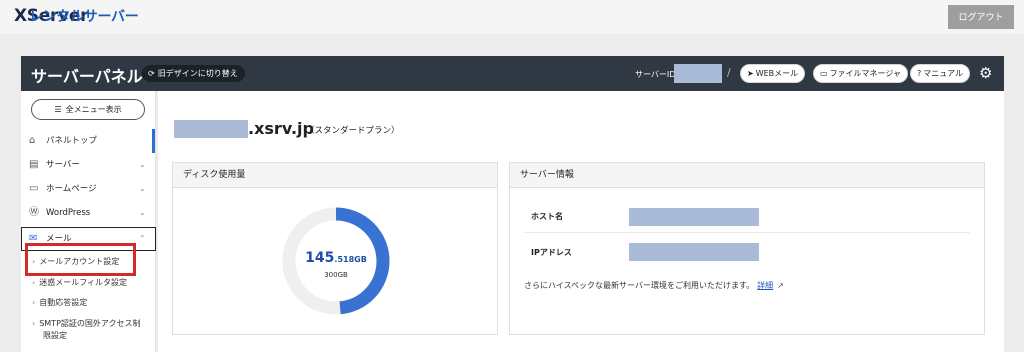  What do you see at coordinates (353, 131) in the screenshot?
I see `plan-label: （スタンダードプラン）` at bounding box center [353, 131].